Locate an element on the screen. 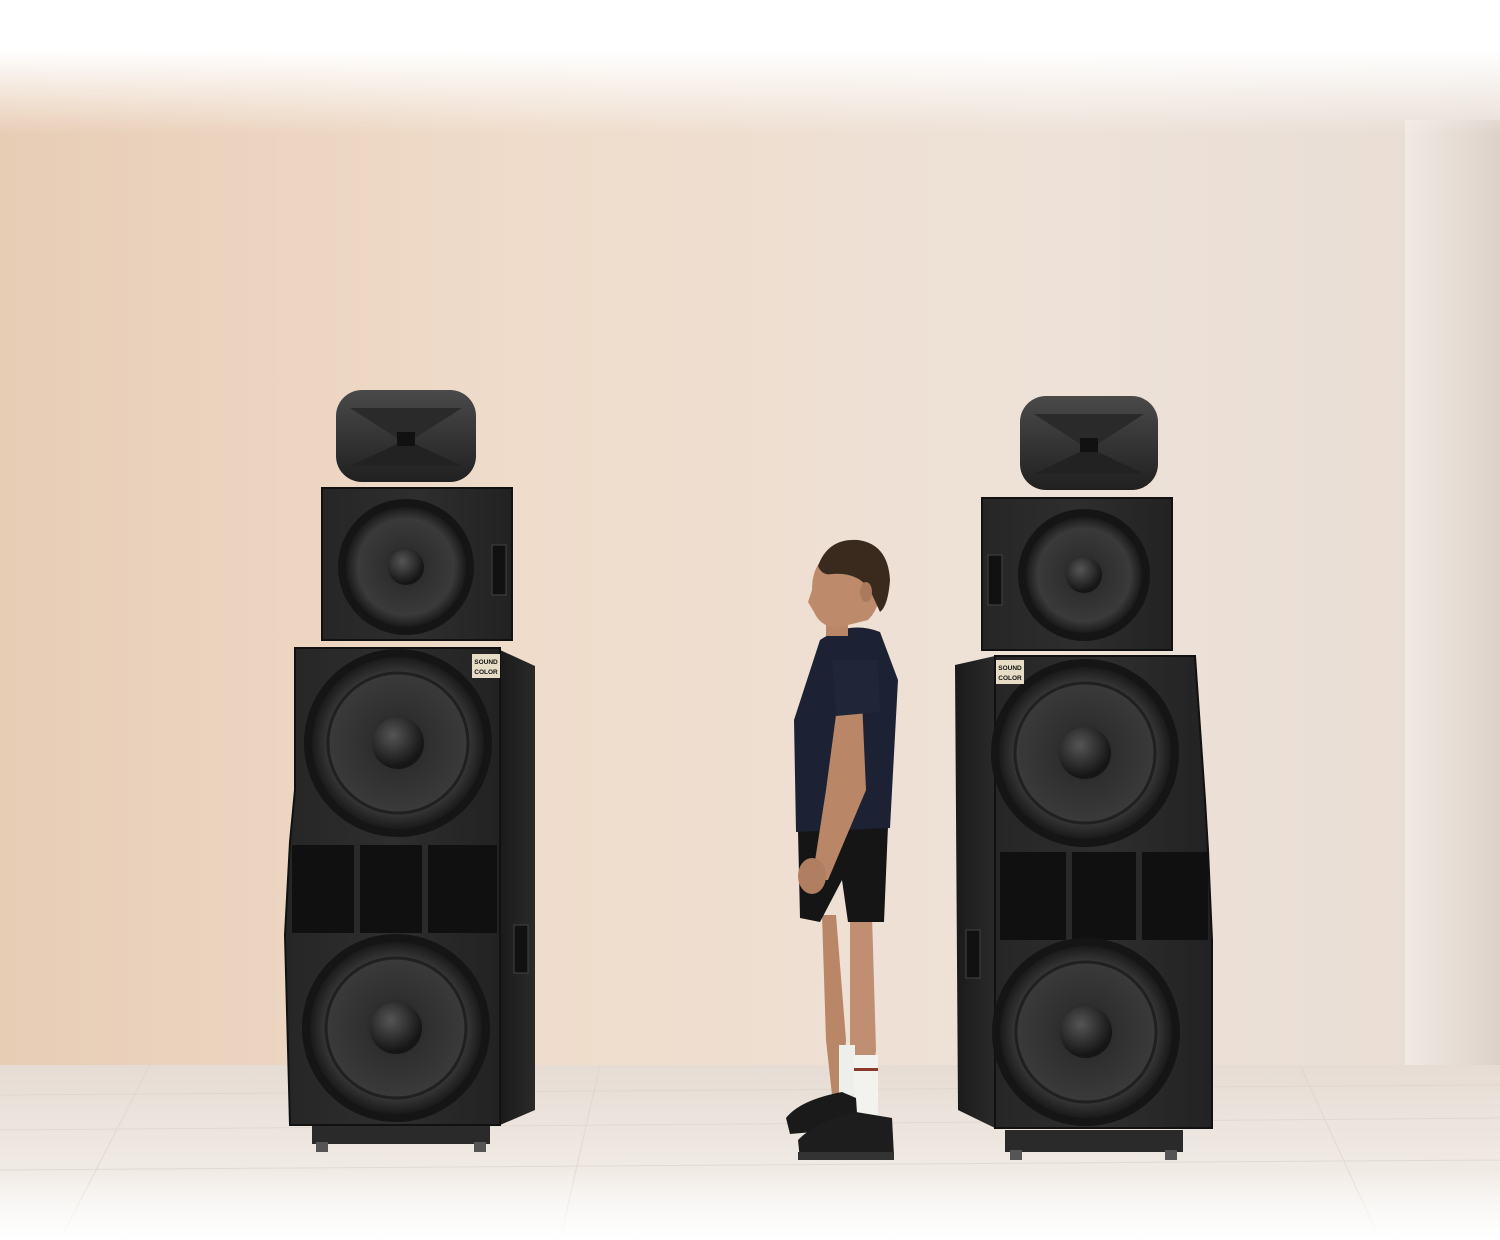 The image size is (1500, 1240). left-brand-badge: SOUND COLOR is located at coordinates (486, 666).